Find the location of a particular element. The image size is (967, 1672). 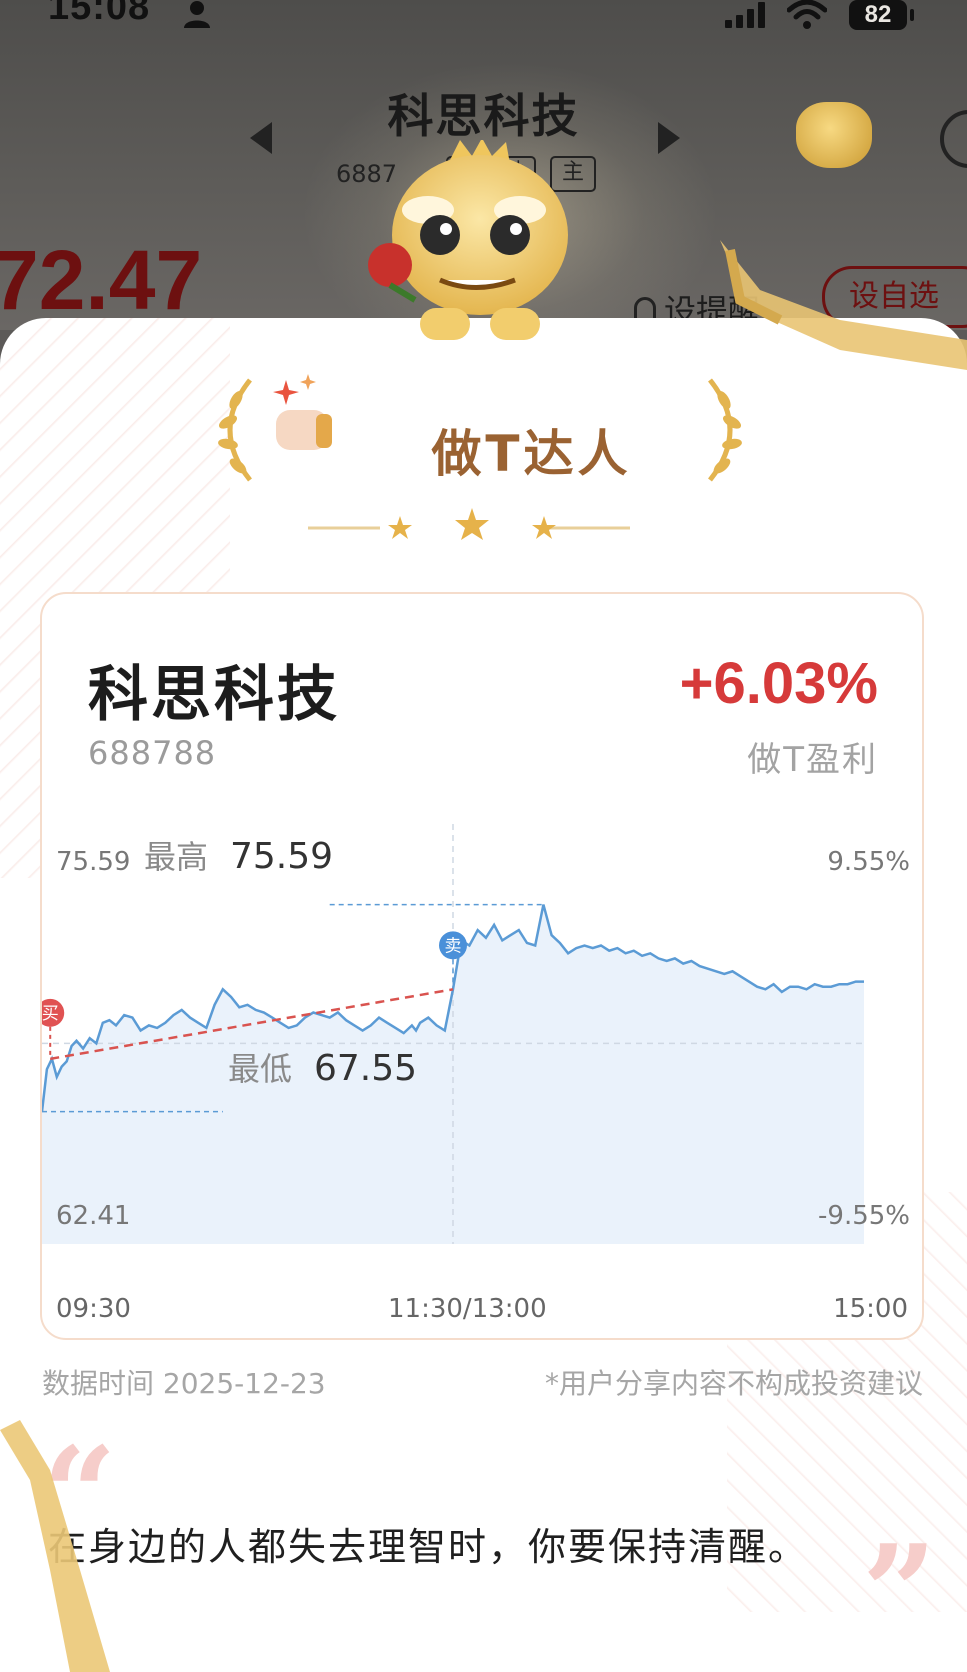

disclaimer: *用户分享内容不构成投资建议 is located at coordinates (733, 1383).